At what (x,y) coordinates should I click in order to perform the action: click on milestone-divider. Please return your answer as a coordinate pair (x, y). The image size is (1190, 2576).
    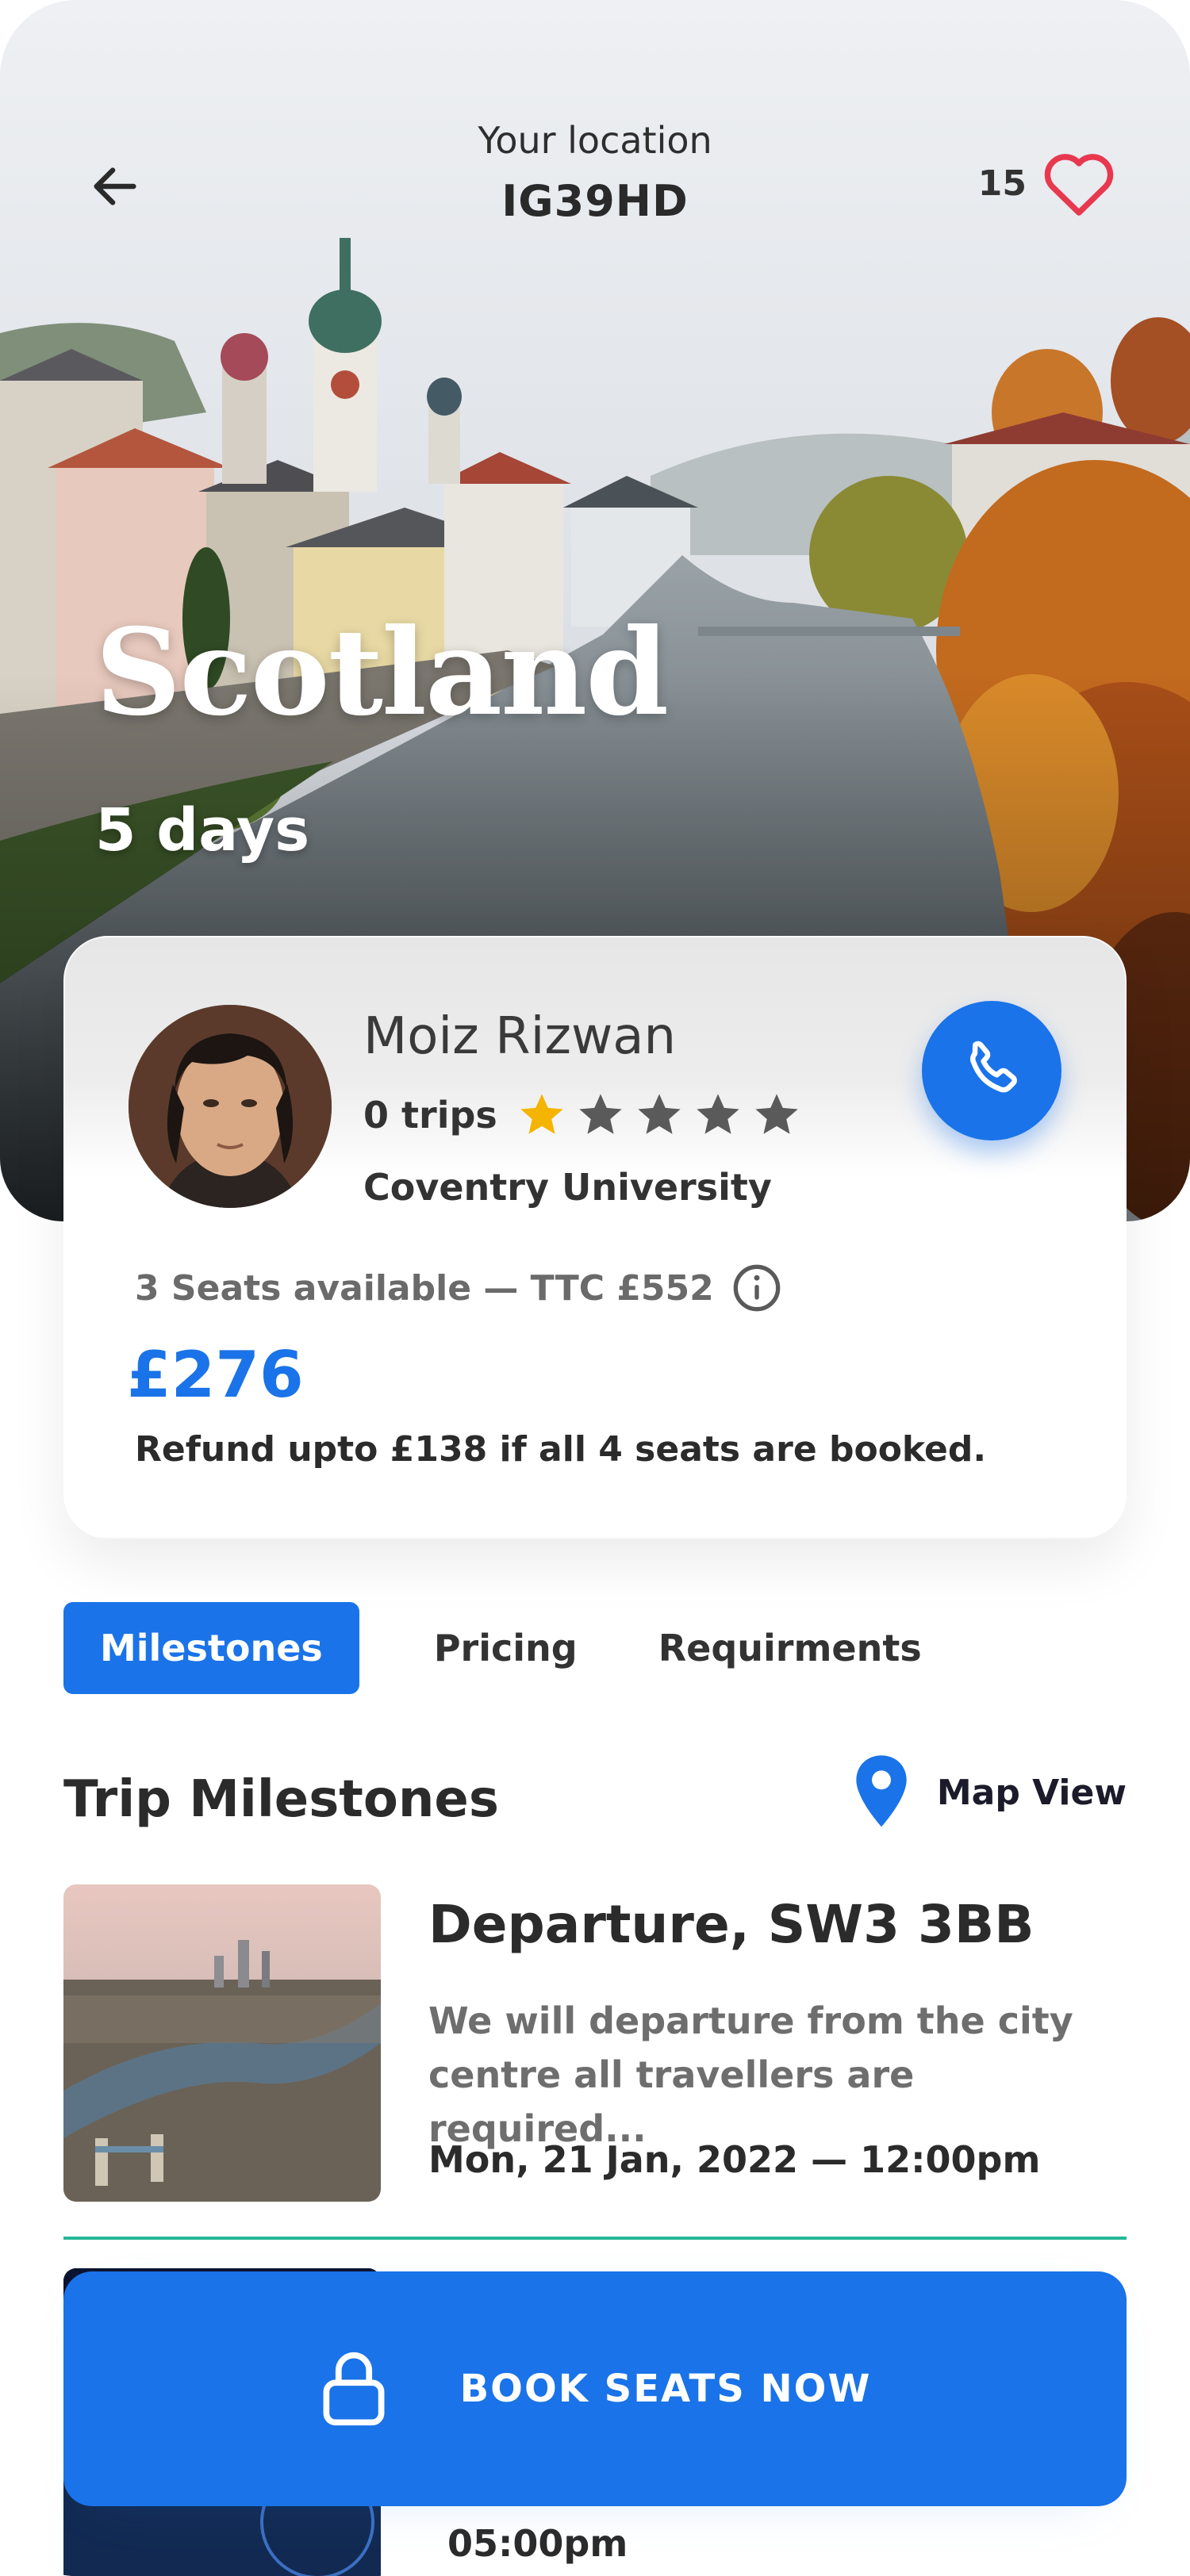
    Looking at the image, I should click on (595, 2238).